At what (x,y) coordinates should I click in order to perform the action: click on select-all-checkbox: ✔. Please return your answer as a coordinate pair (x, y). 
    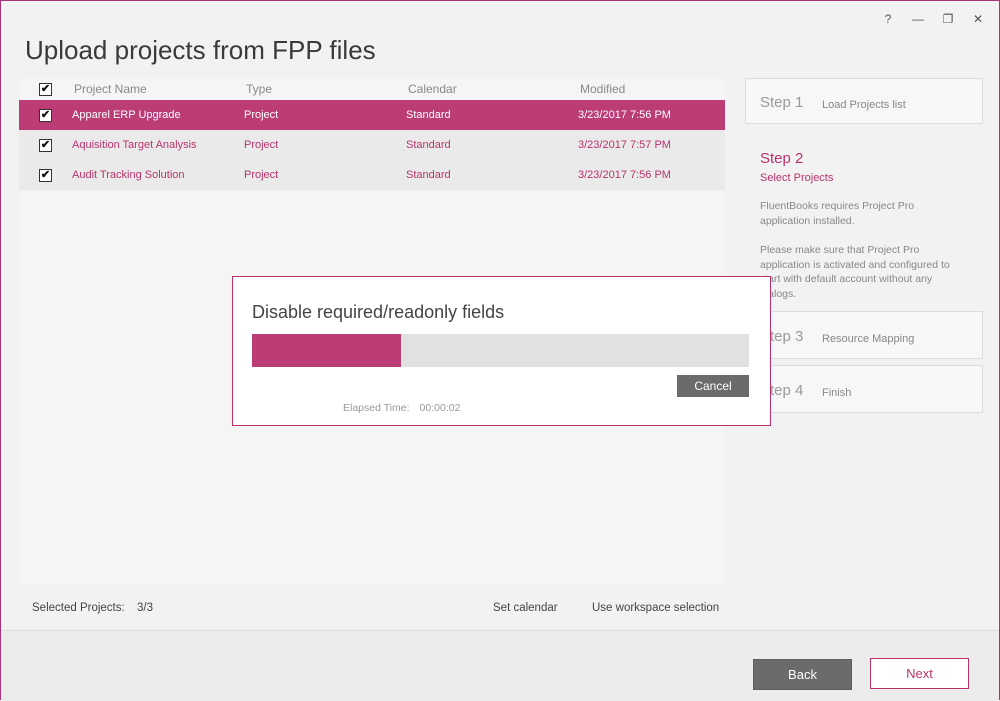
    Looking at the image, I should click on (45, 89).